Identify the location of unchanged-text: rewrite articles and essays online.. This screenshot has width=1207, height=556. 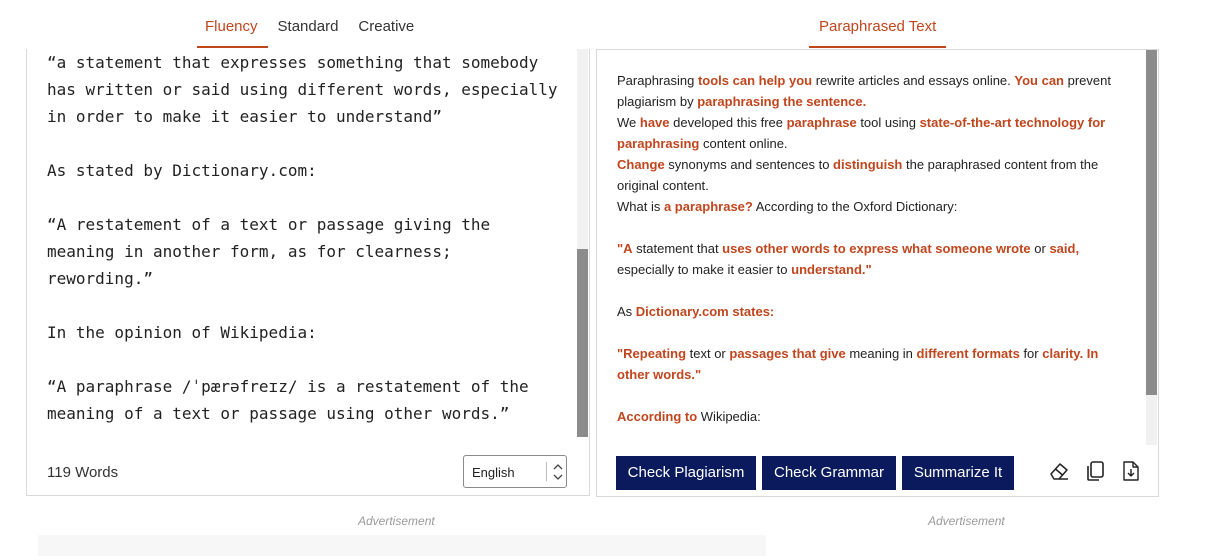
(913, 80).